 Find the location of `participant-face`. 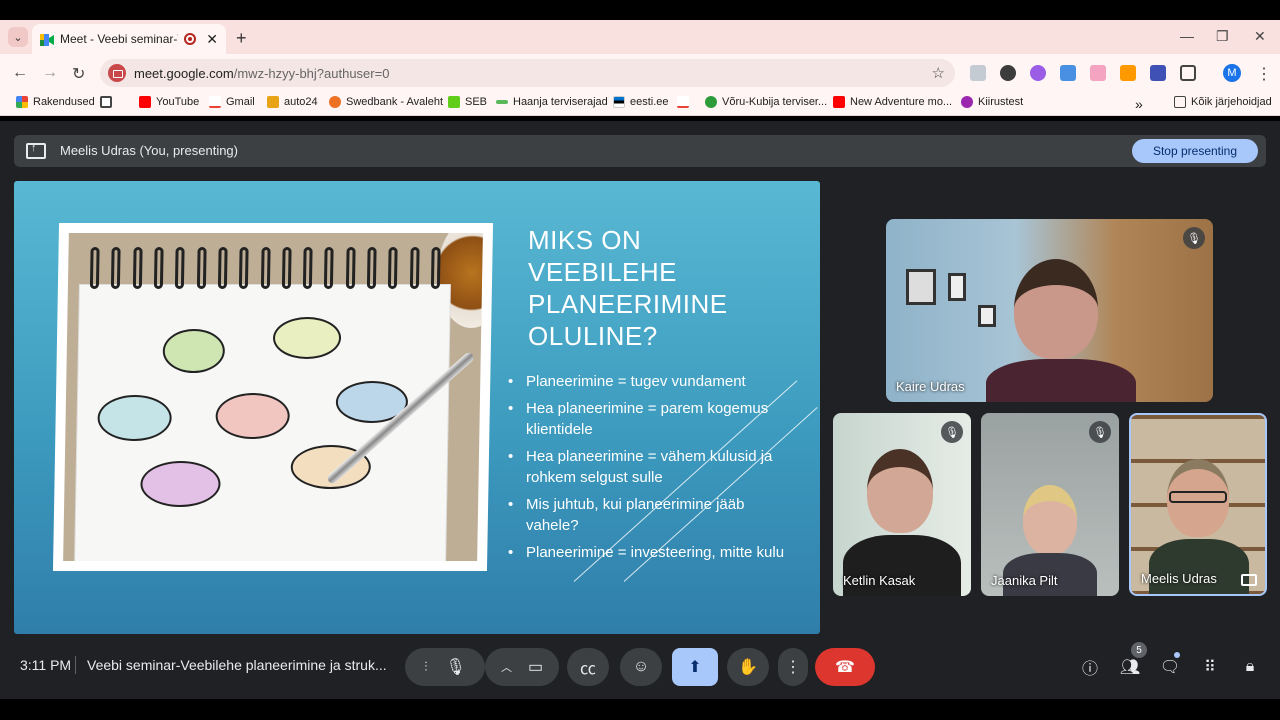

participant-face is located at coordinates (1056, 309).